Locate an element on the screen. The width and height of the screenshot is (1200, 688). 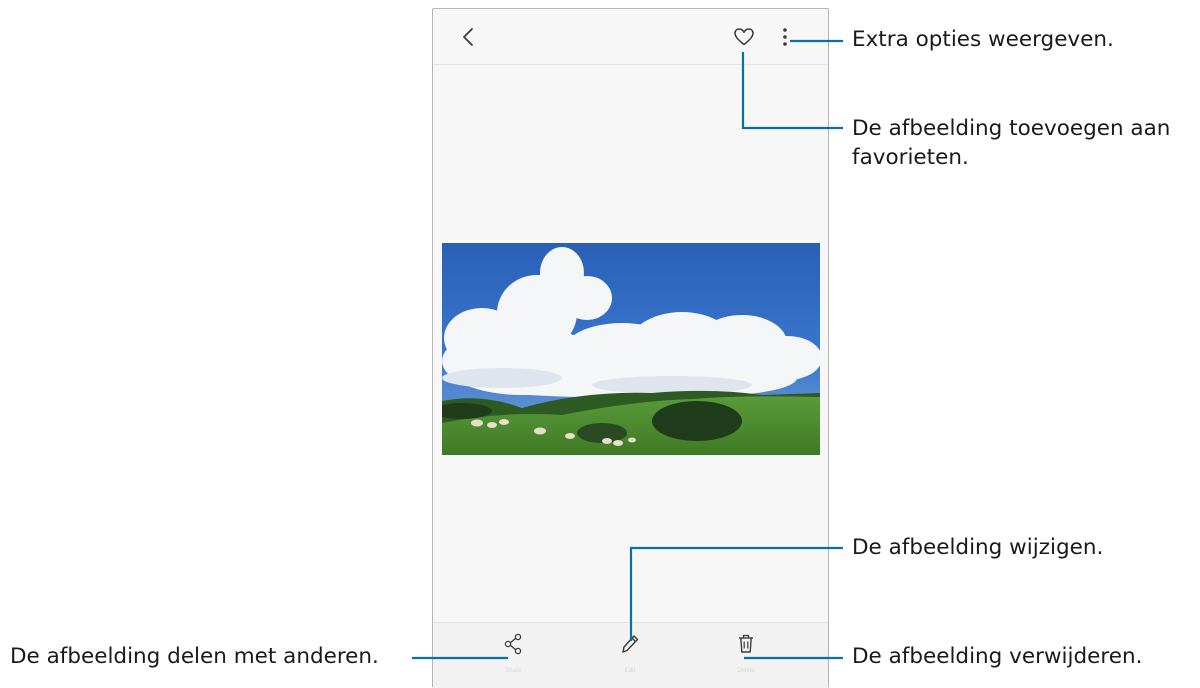
callout-delete: De afbeelding verwijderen. is located at coordinates (997, 656).